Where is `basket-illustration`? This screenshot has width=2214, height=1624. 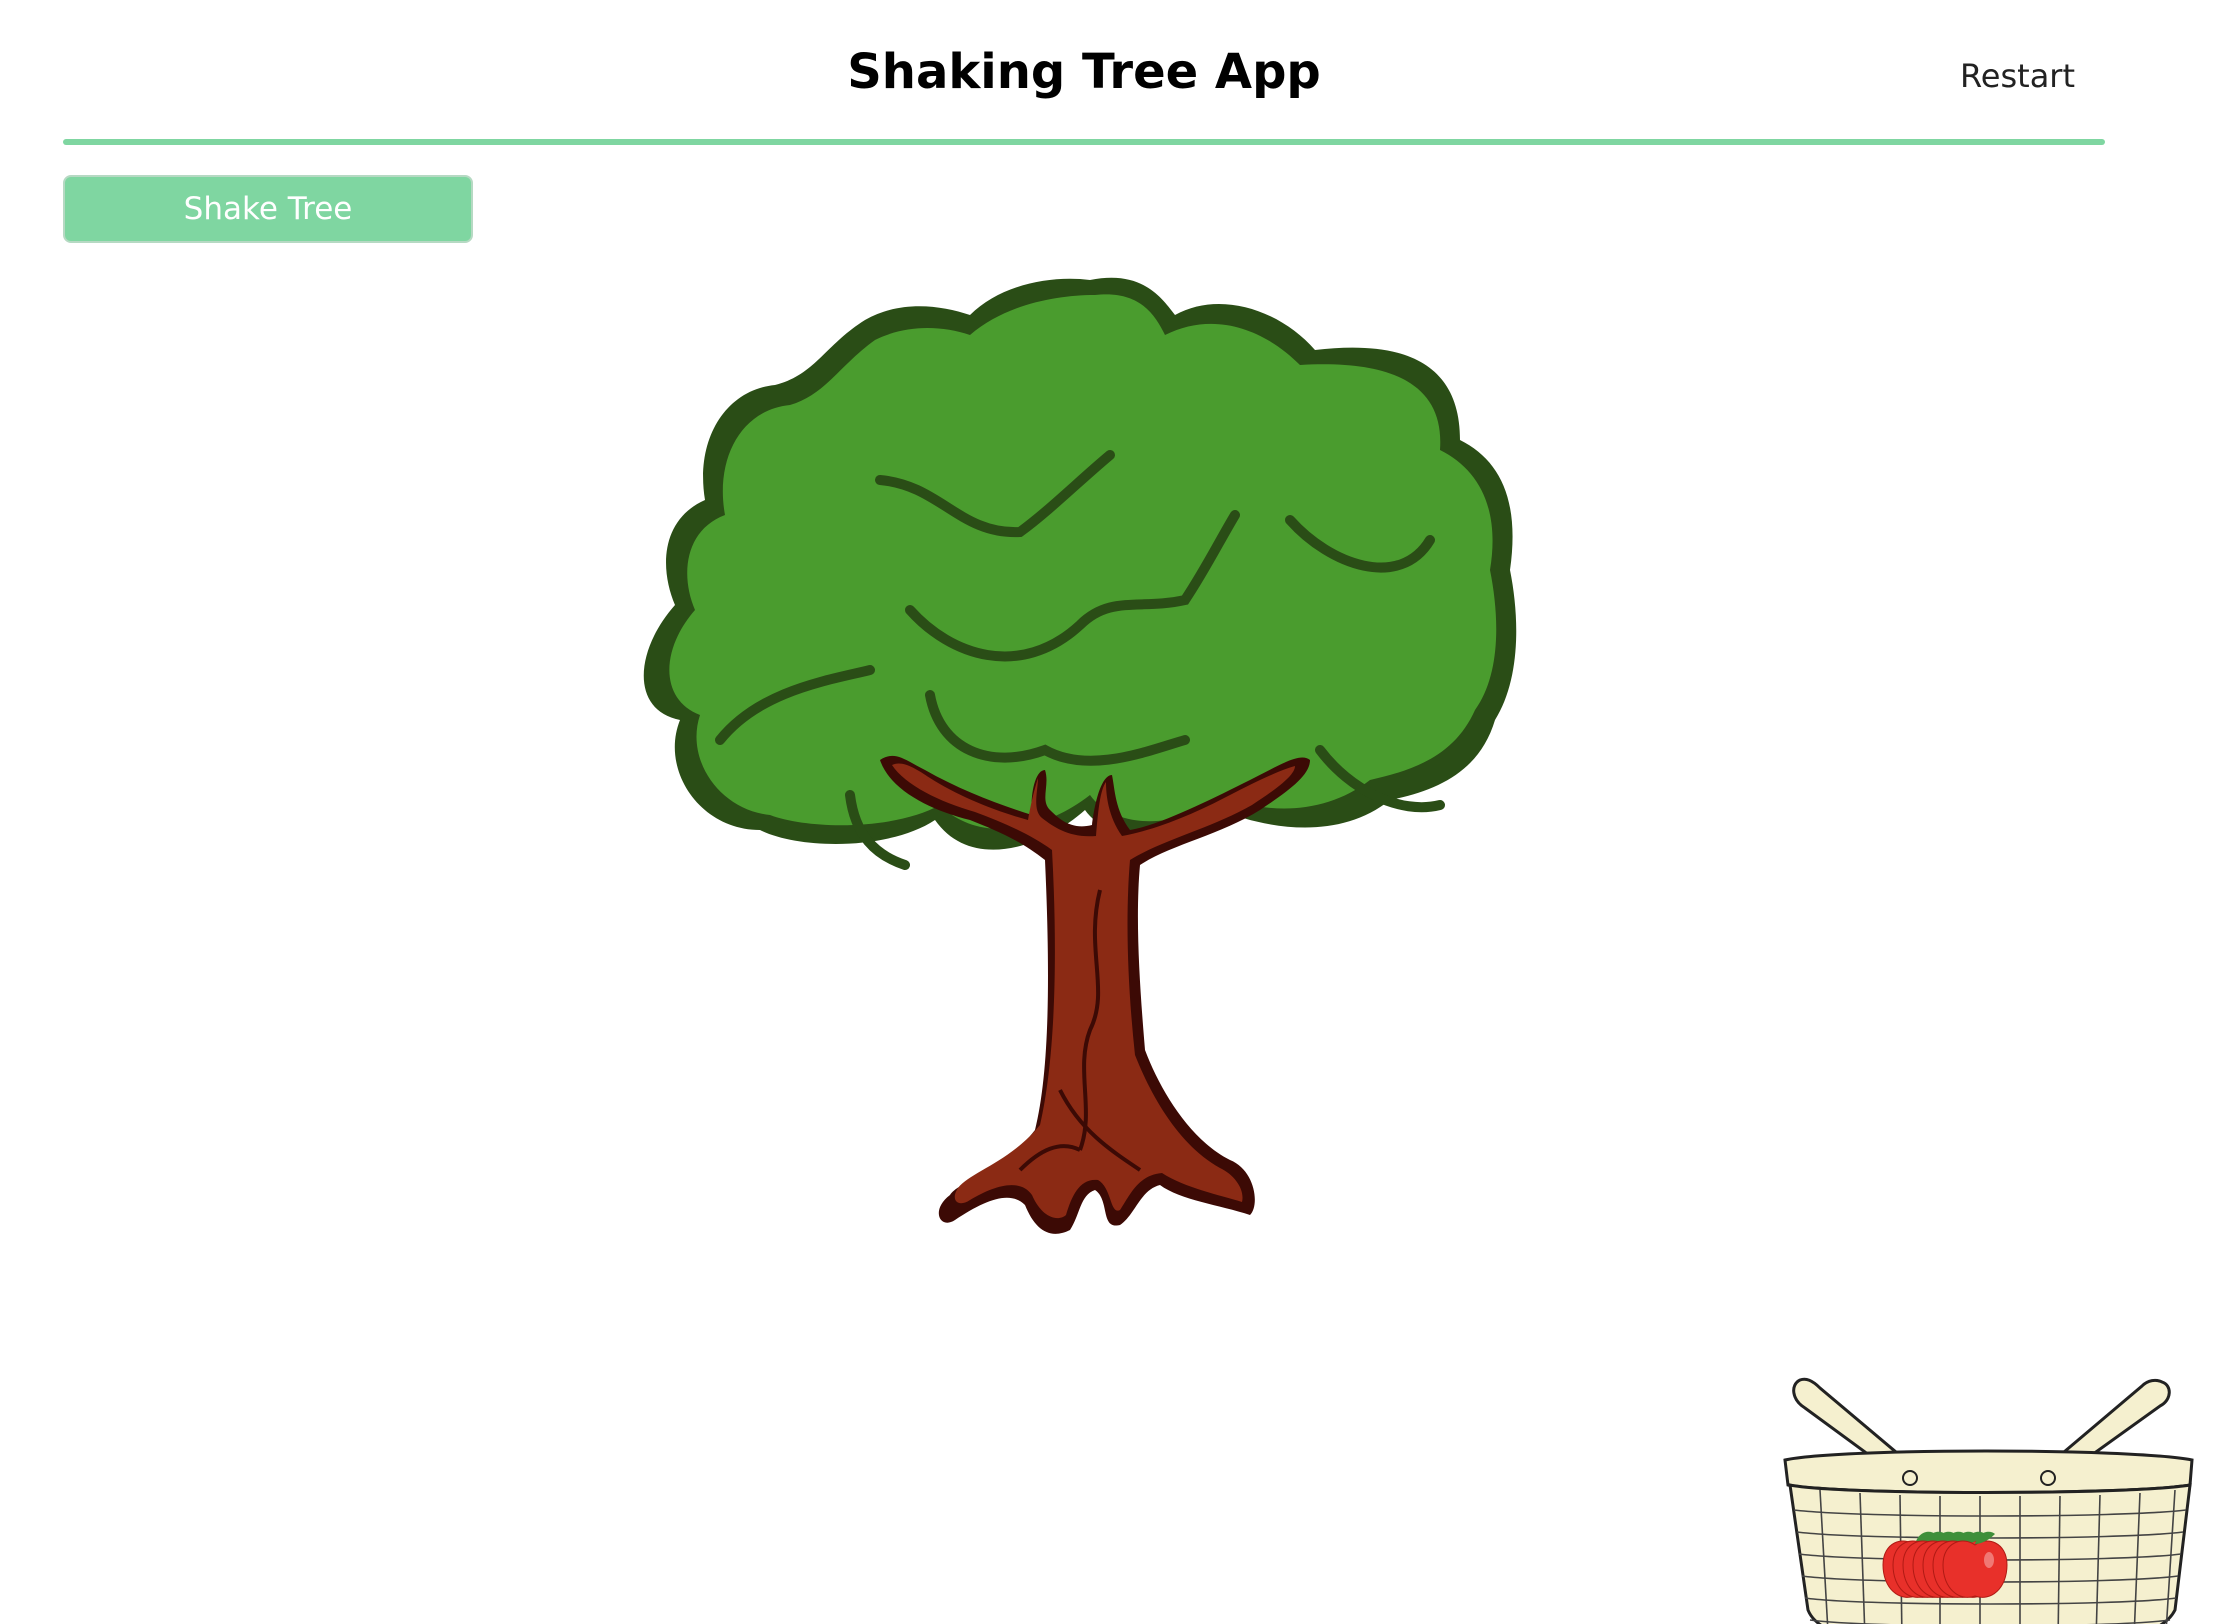
basket-illustration is located at coordinates (1988, 1500).